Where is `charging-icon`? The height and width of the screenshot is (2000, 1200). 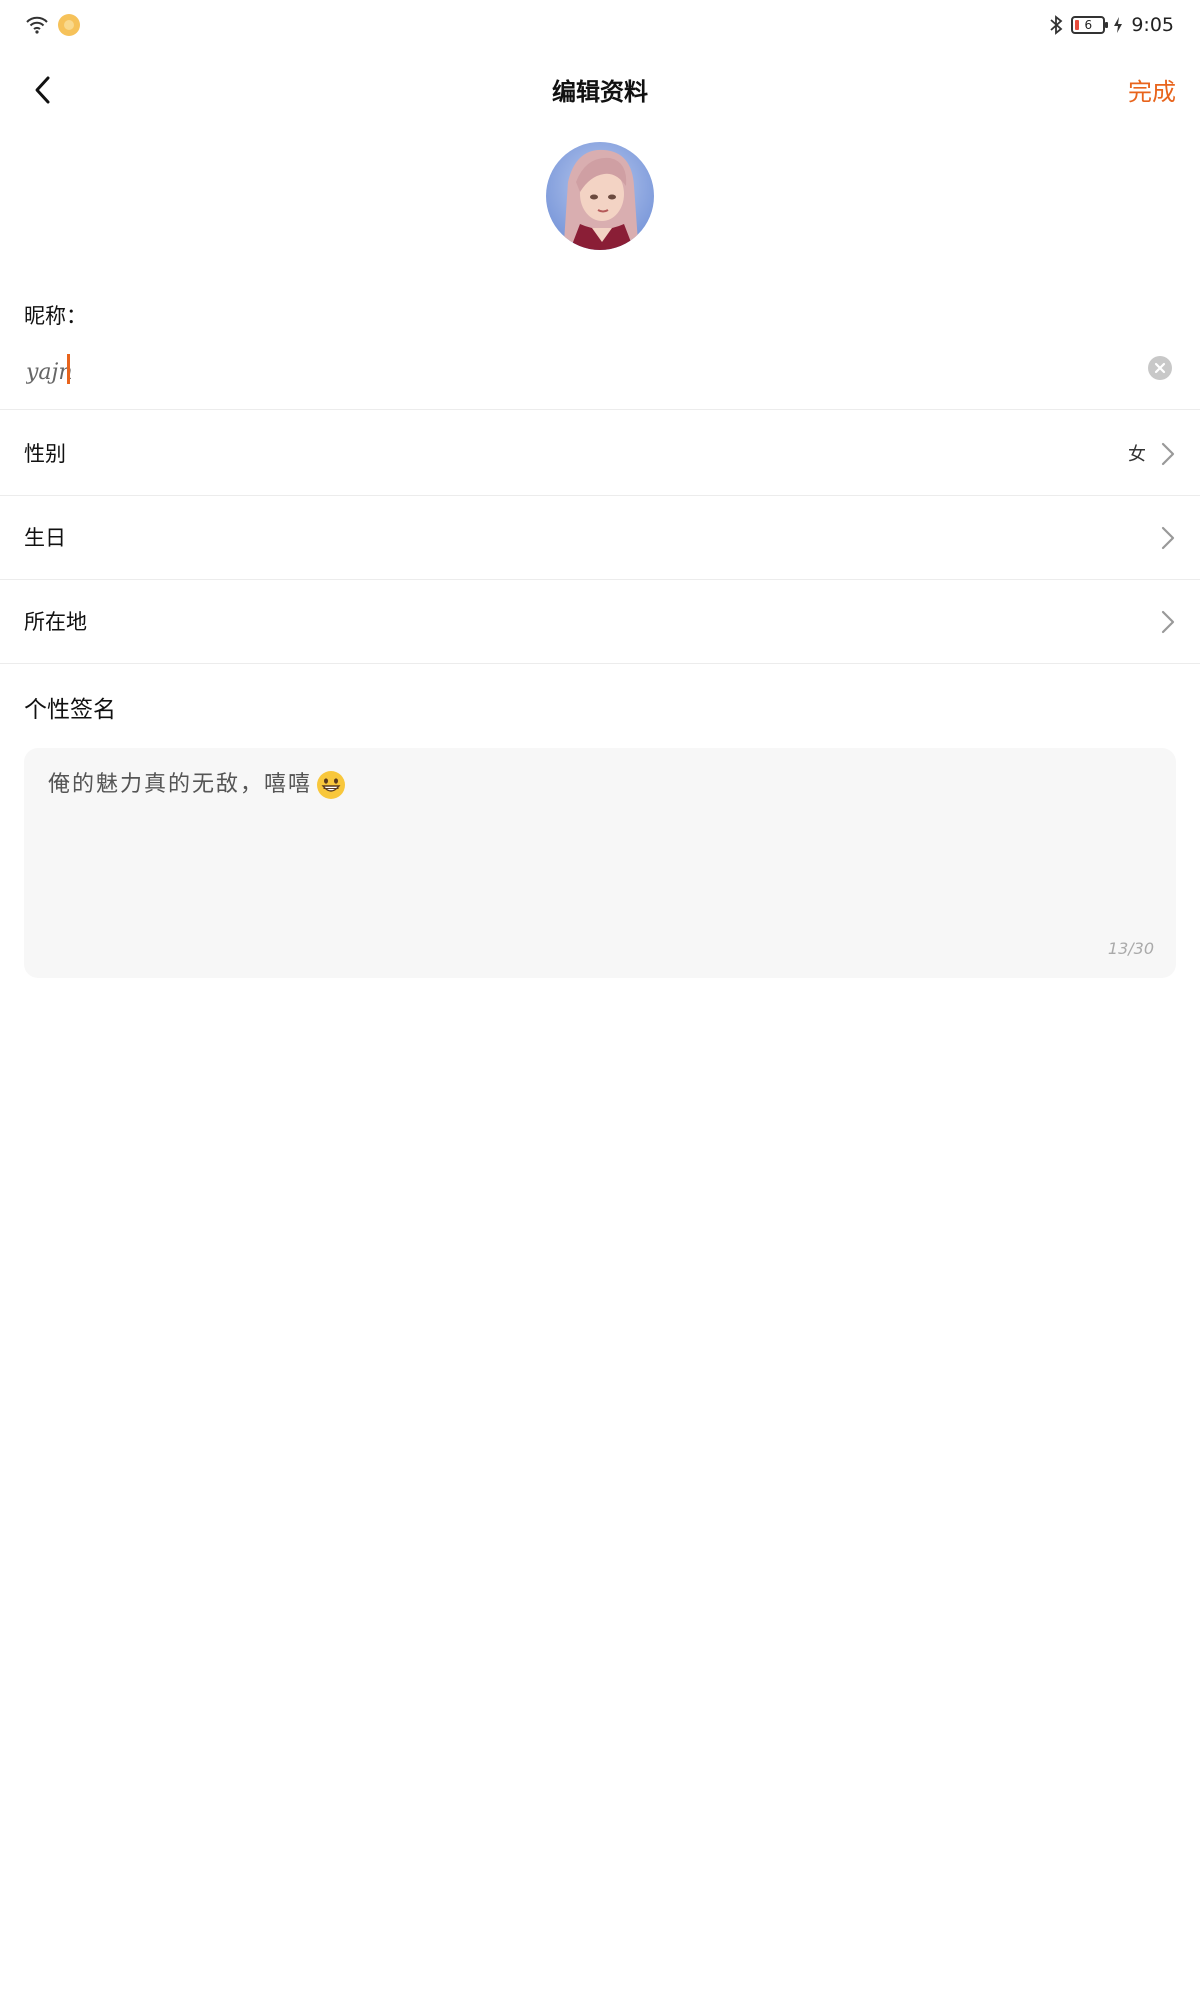 charging-icon is located at coordinates (1118, 25).